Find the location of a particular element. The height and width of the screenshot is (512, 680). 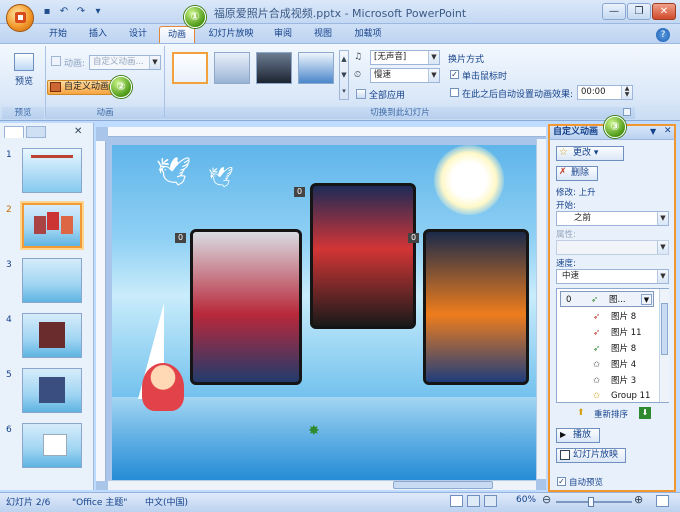

normal-view-icon is located at coordinates (456, 501).